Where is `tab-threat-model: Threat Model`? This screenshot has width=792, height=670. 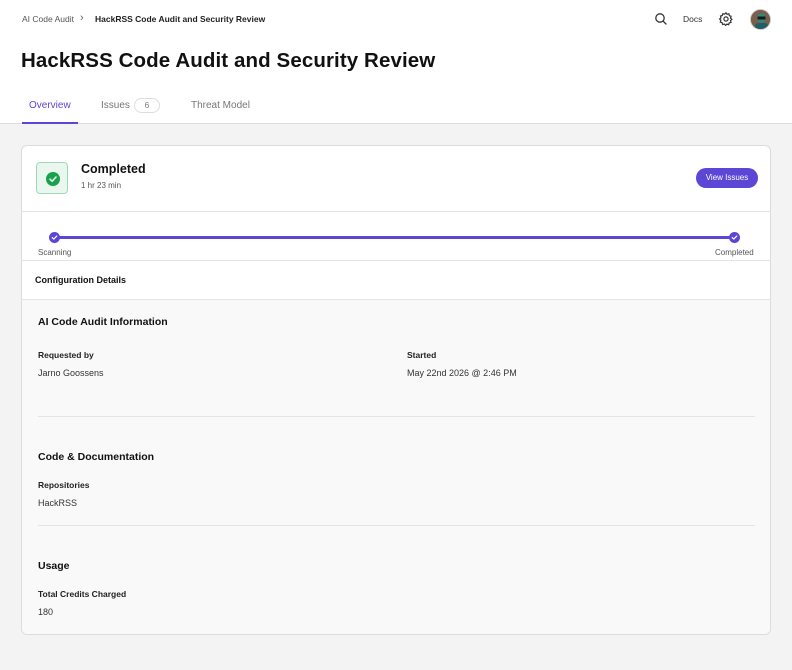
tab-threat-model: Threat Model is located at coordinates (220, 105).